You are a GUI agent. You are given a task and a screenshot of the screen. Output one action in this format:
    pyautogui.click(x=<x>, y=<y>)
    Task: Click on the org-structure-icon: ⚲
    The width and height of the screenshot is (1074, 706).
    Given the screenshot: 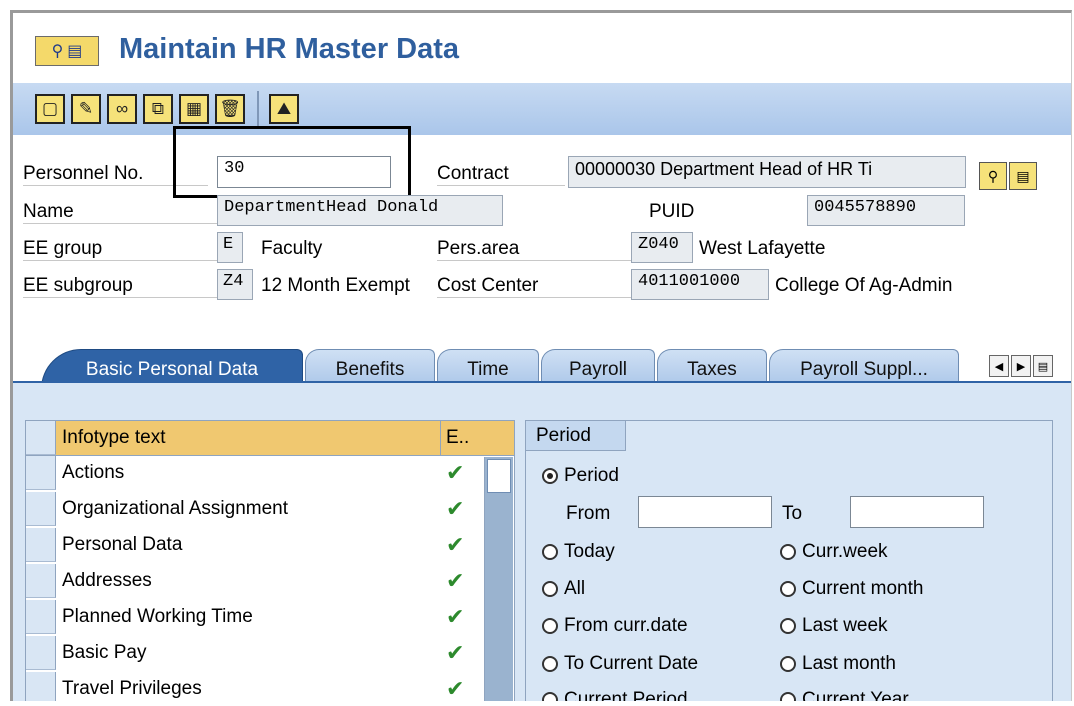 What is the action you would take?
    pyautogui.click(x=993, y=176)
    